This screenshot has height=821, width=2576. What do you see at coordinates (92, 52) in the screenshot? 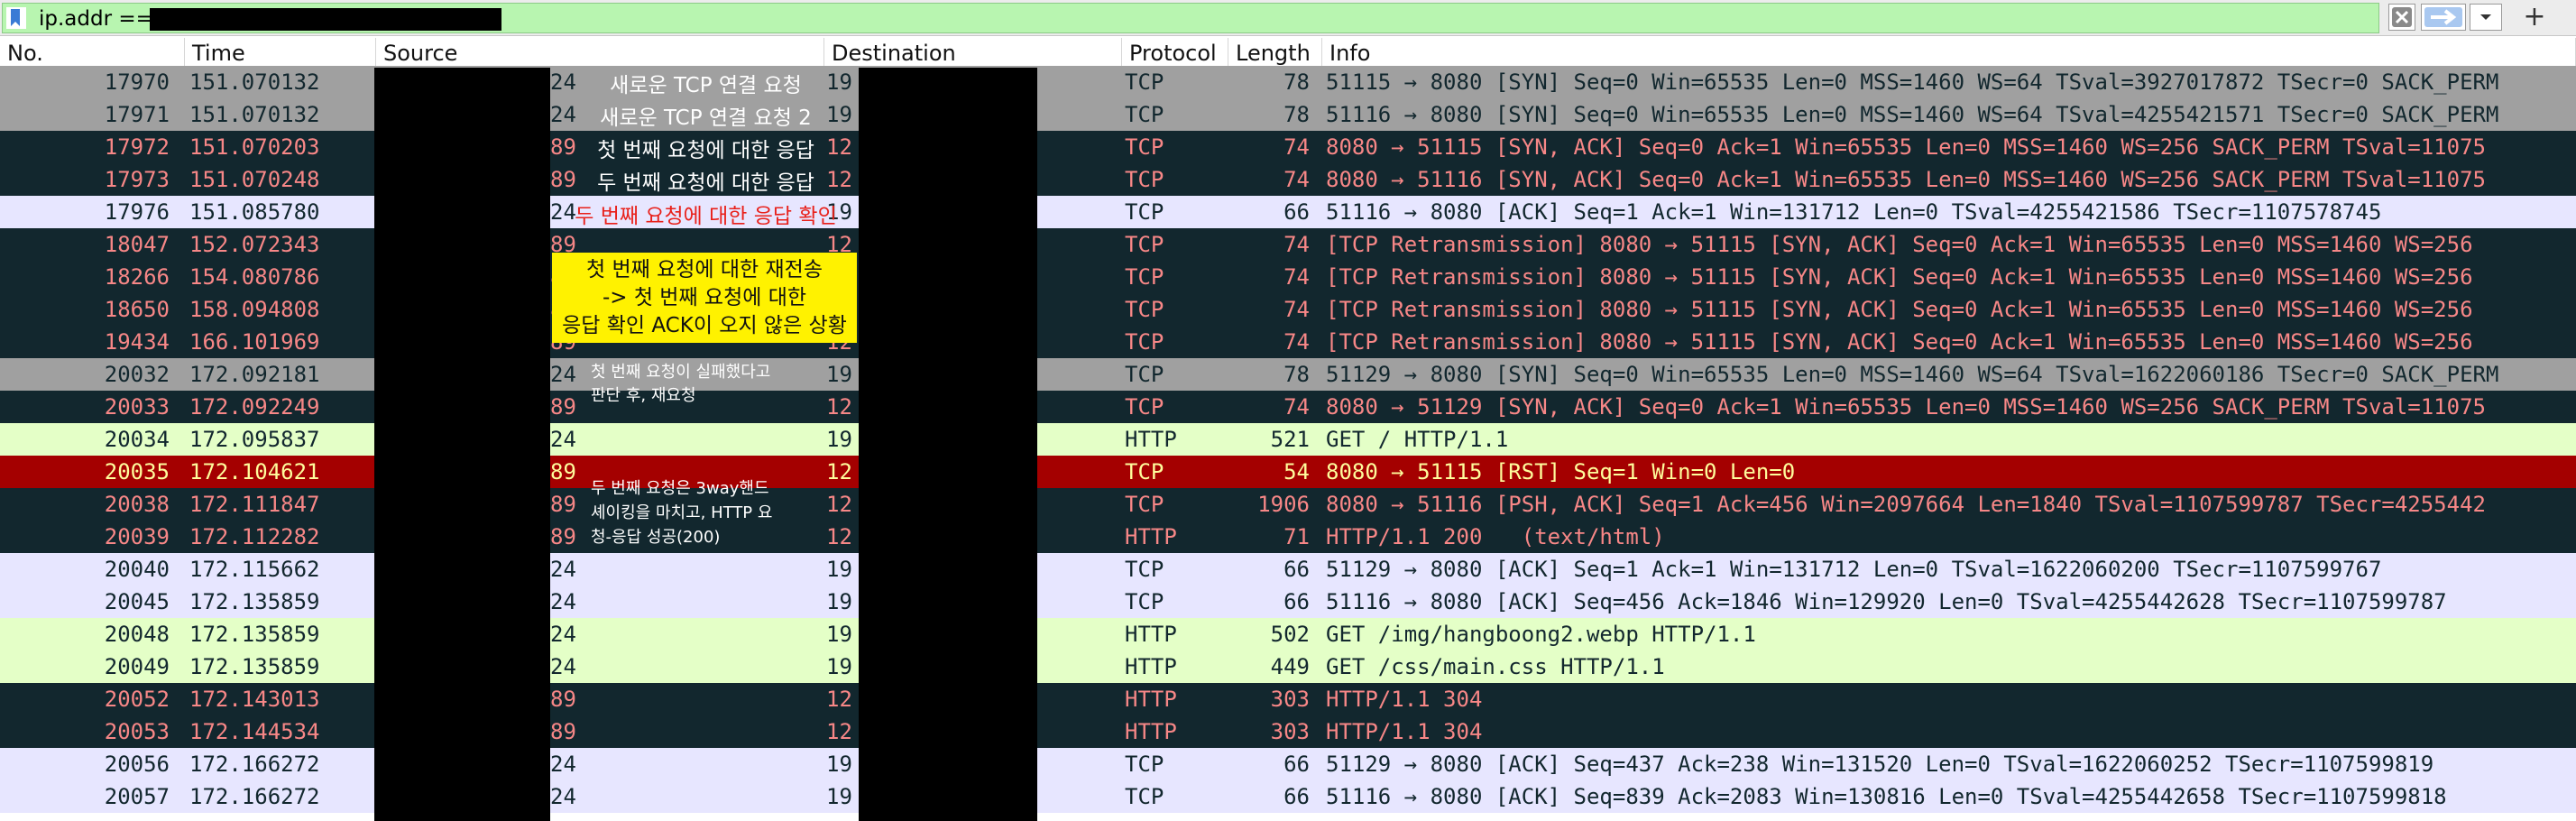
I see `column-header-no: No.` at bounding box center [92, 52].